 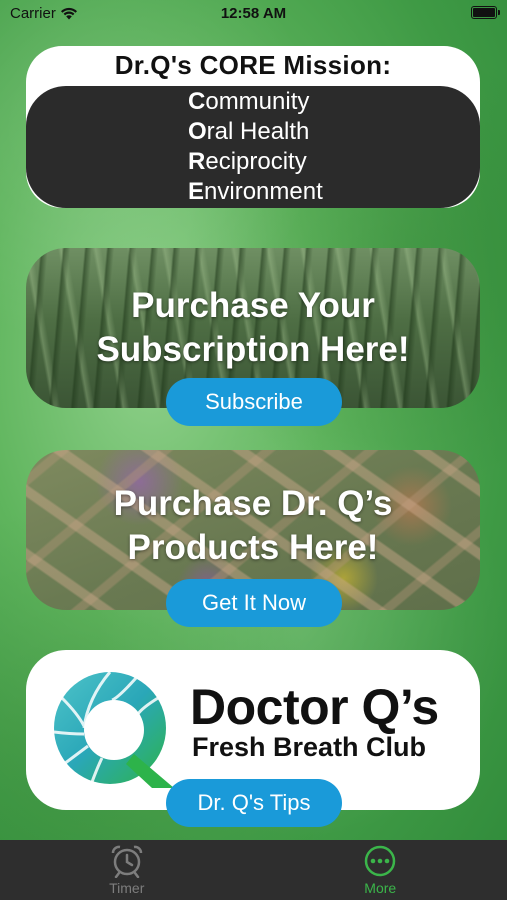 What do you see at coordinates (314, 707) in the screenshot?
I see `brand-title: Doctor Q’s` at bounding box center [314, 707].